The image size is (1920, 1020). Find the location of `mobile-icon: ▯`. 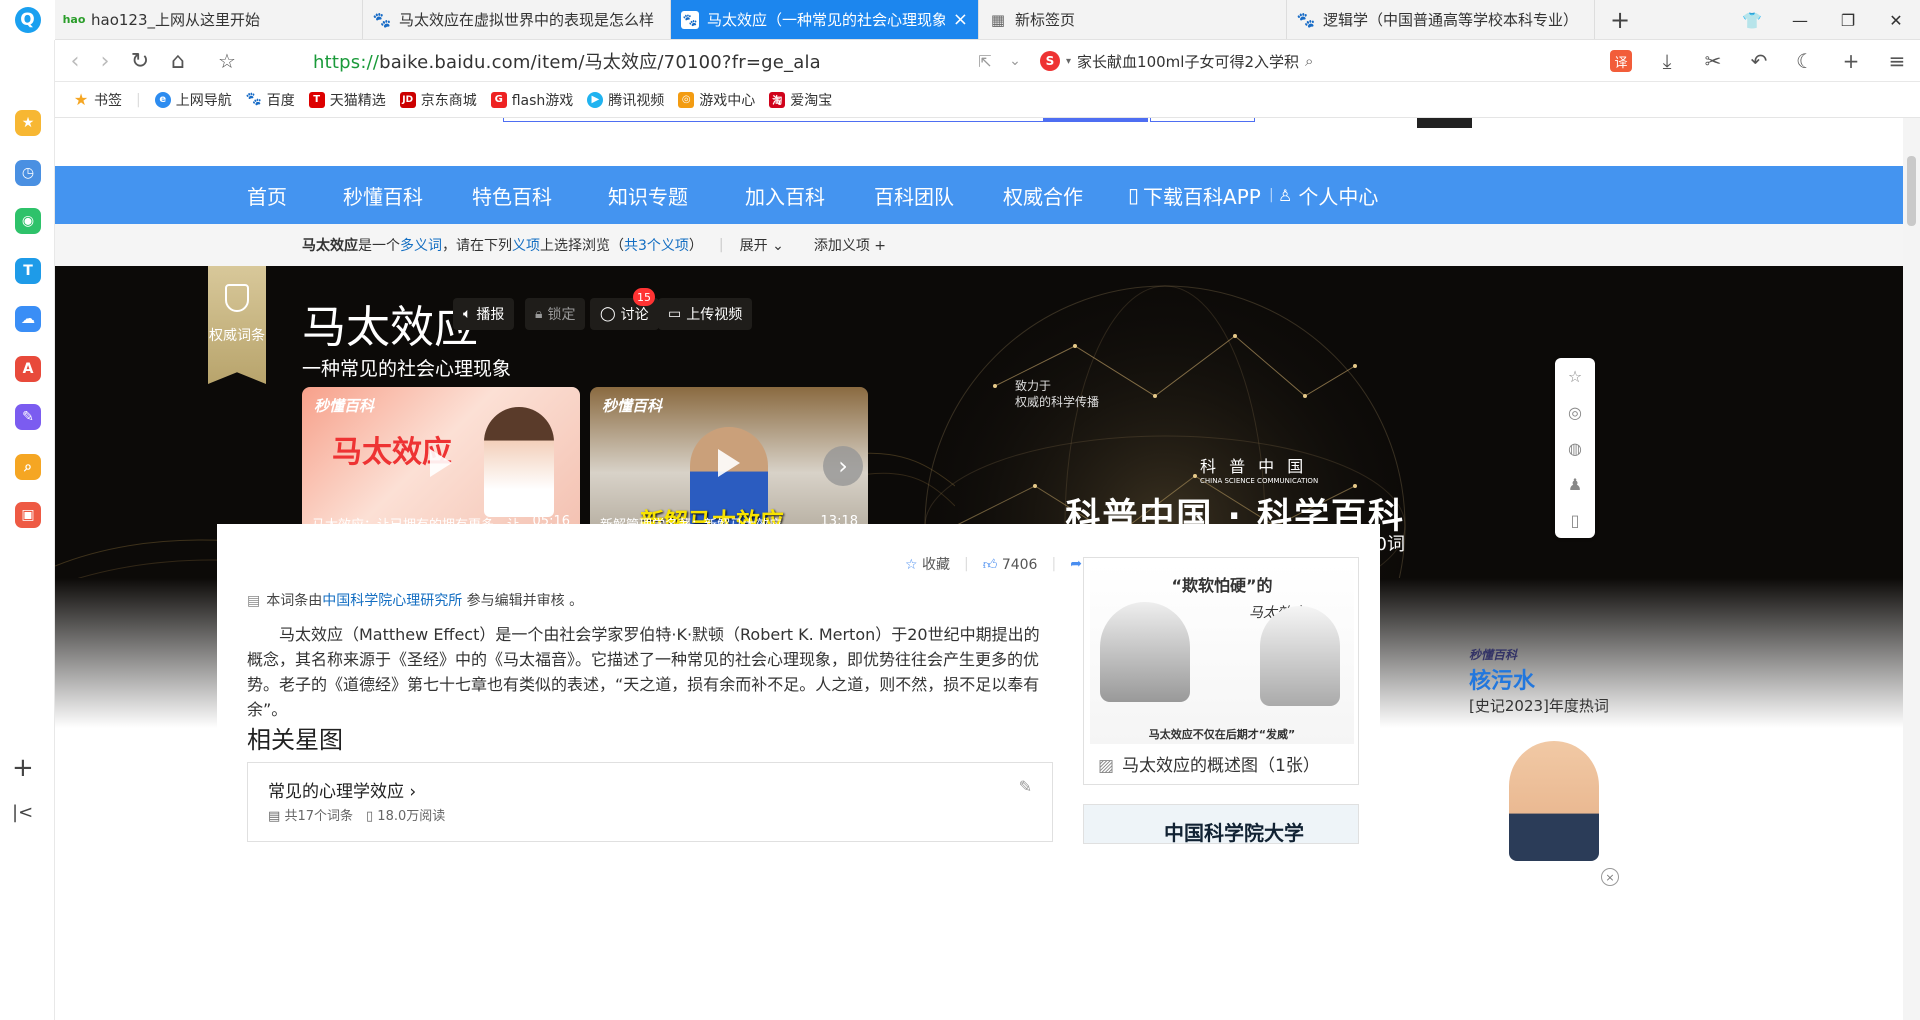

mobile-icon: ▯ is located at coordinates (1575, 520).